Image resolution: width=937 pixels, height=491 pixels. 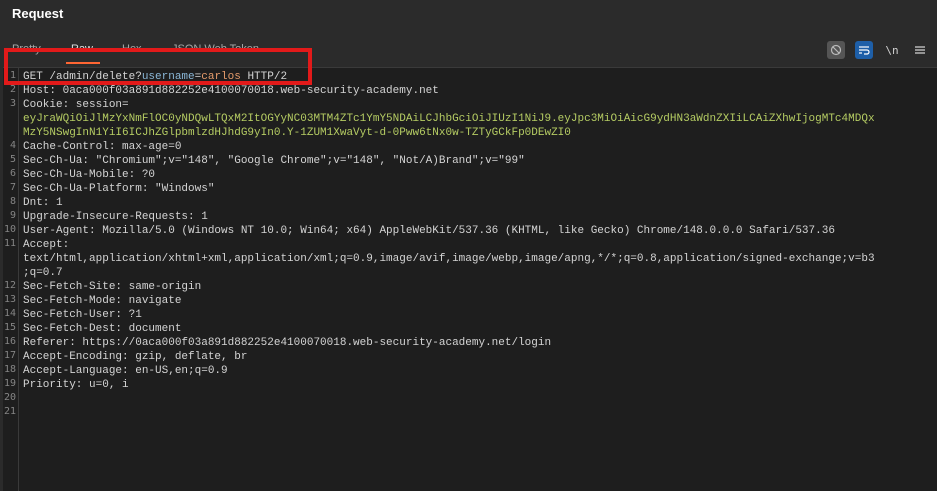 I want to click on line-number: 17, so click(x=9, y=355).